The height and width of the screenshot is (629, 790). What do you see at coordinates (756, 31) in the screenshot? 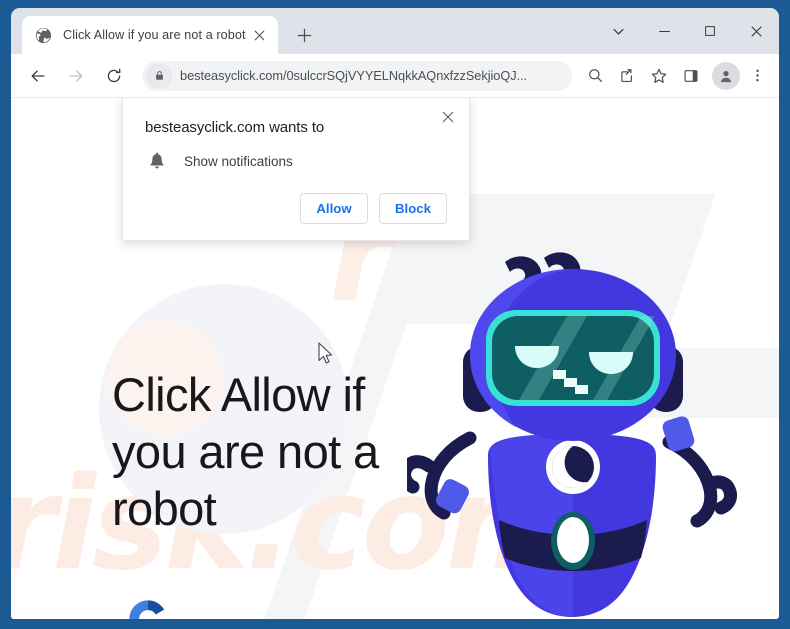
I see `close-window-button` at bounding box center [756, 31].